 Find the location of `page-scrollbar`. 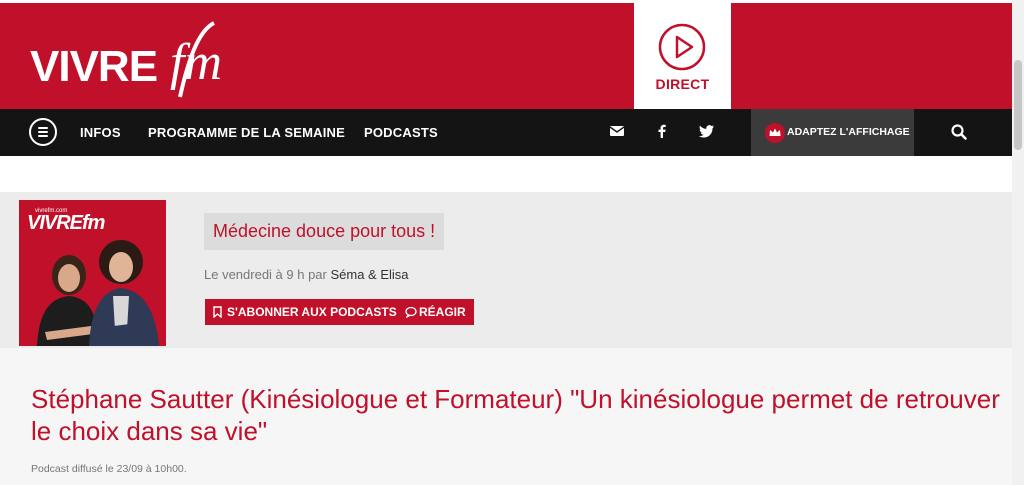

page-scrollbar is located at coordinates (1018, 242).